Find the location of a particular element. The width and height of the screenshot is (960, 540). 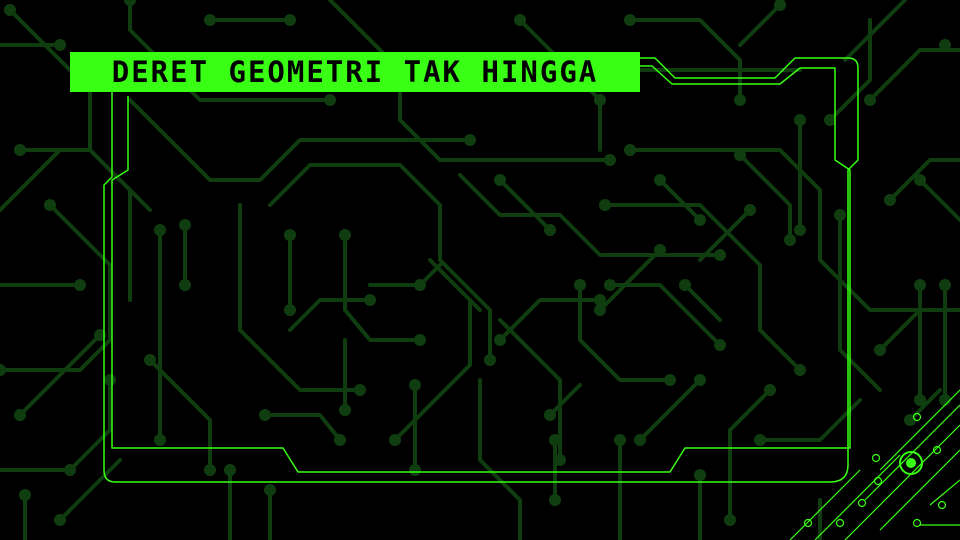

slide-title: DERET GEOMETRI TAK HINGGA is located at coordinates (355, 72).